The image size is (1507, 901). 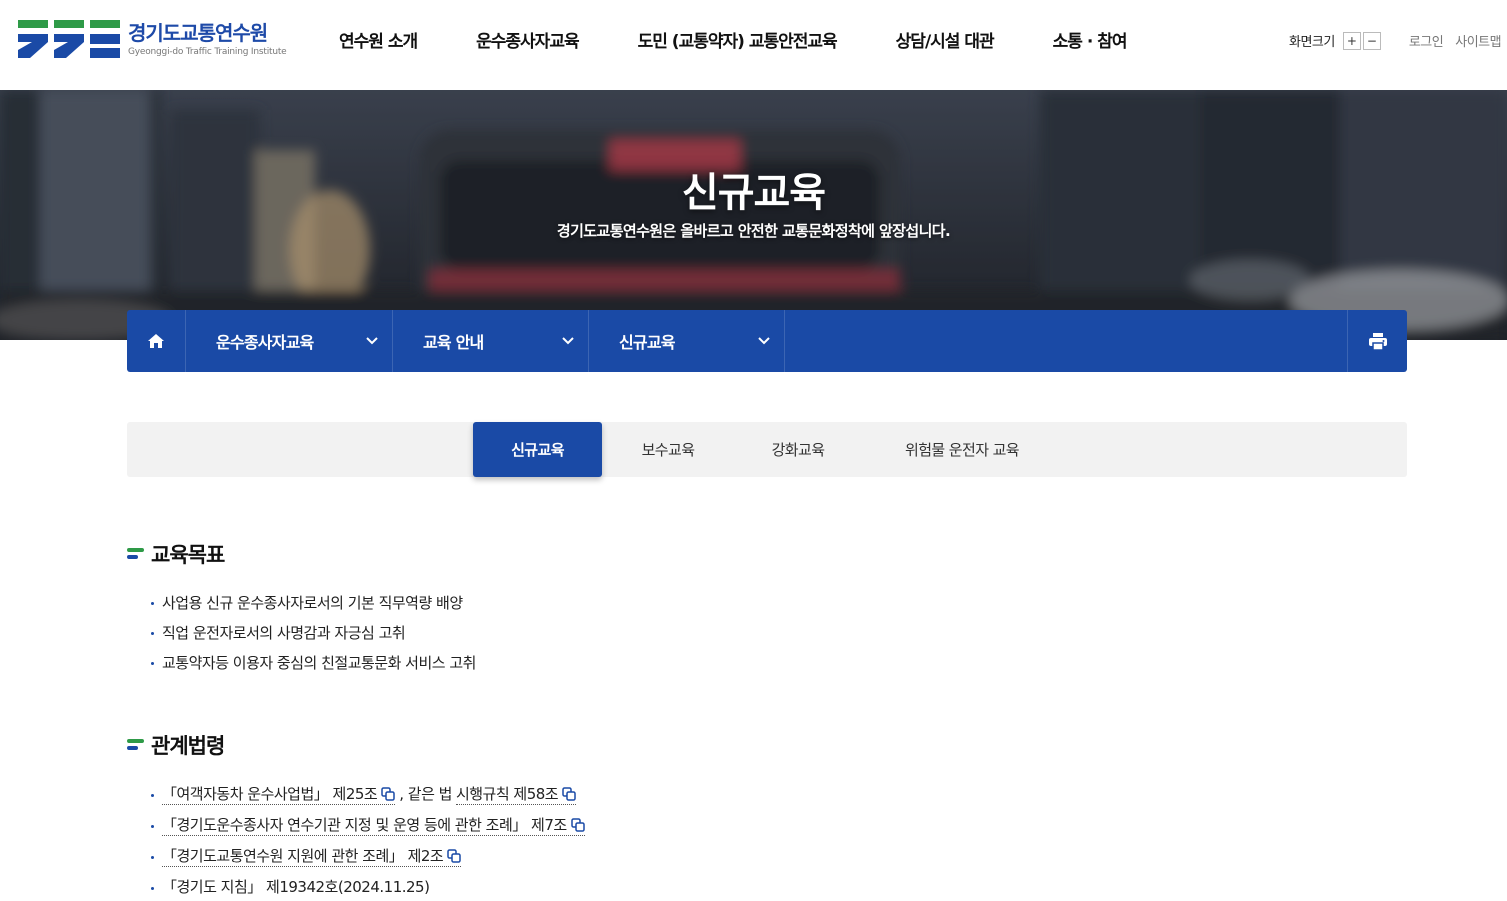 What do you see at coordinates (367, 886) in the screenshot?
I see `list-item: 「경기도 지침」 제19342호(2024.11.25)` at bounding box center [367, 886].